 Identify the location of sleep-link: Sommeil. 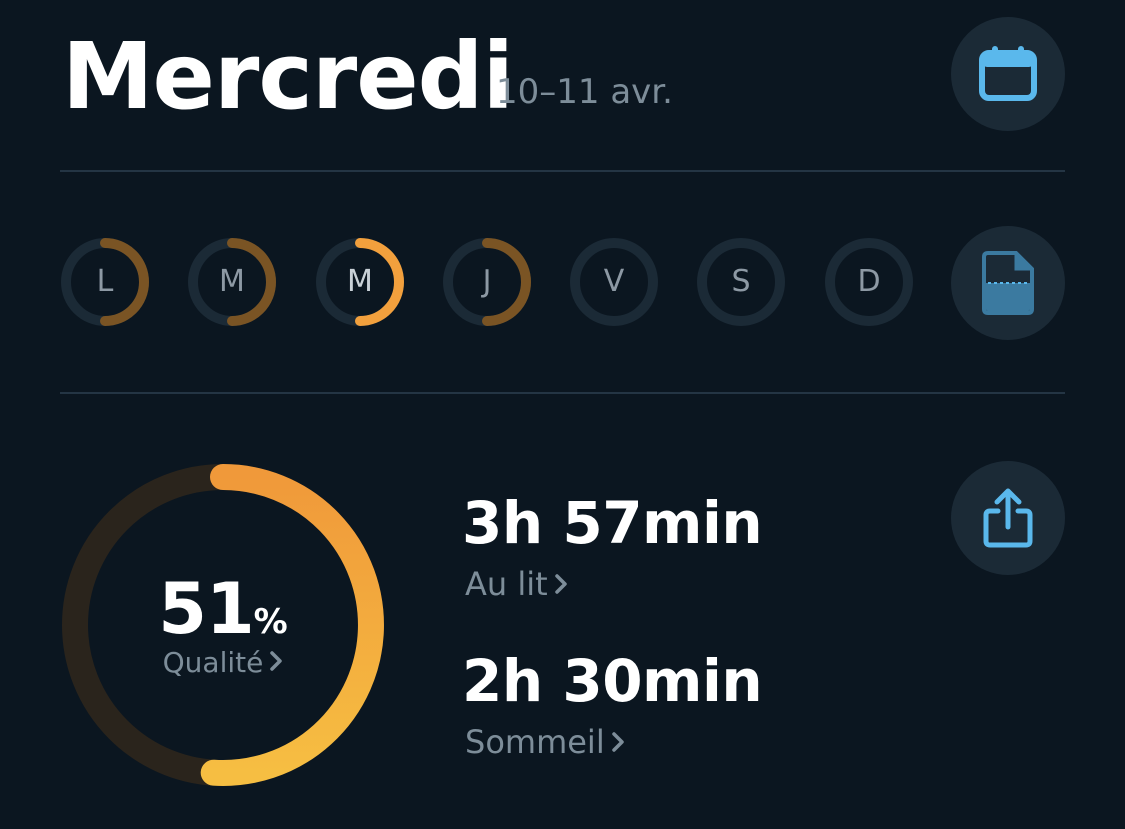
(545, 742).